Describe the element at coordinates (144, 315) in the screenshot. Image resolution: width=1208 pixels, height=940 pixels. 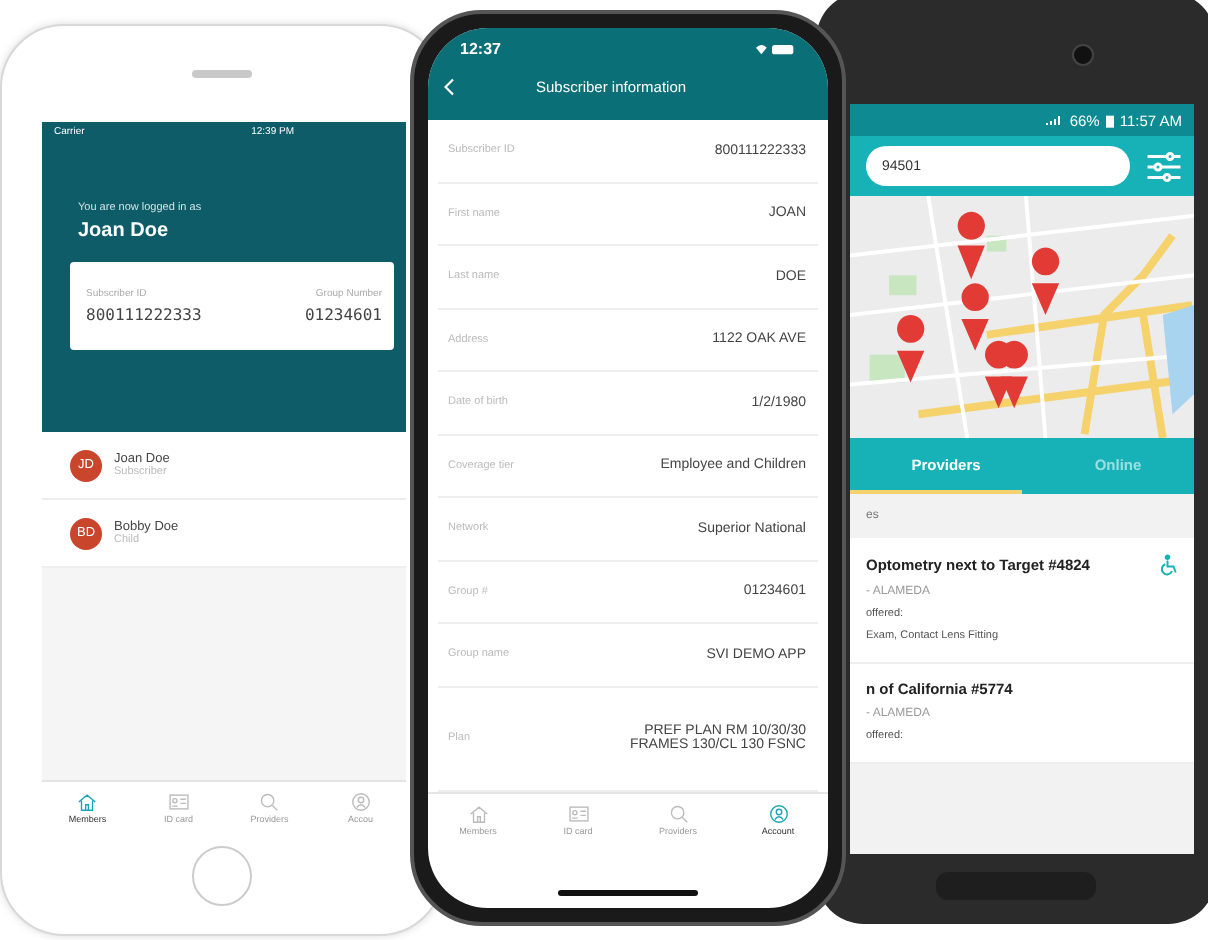
I see `field-value: 800111222333` at that location.